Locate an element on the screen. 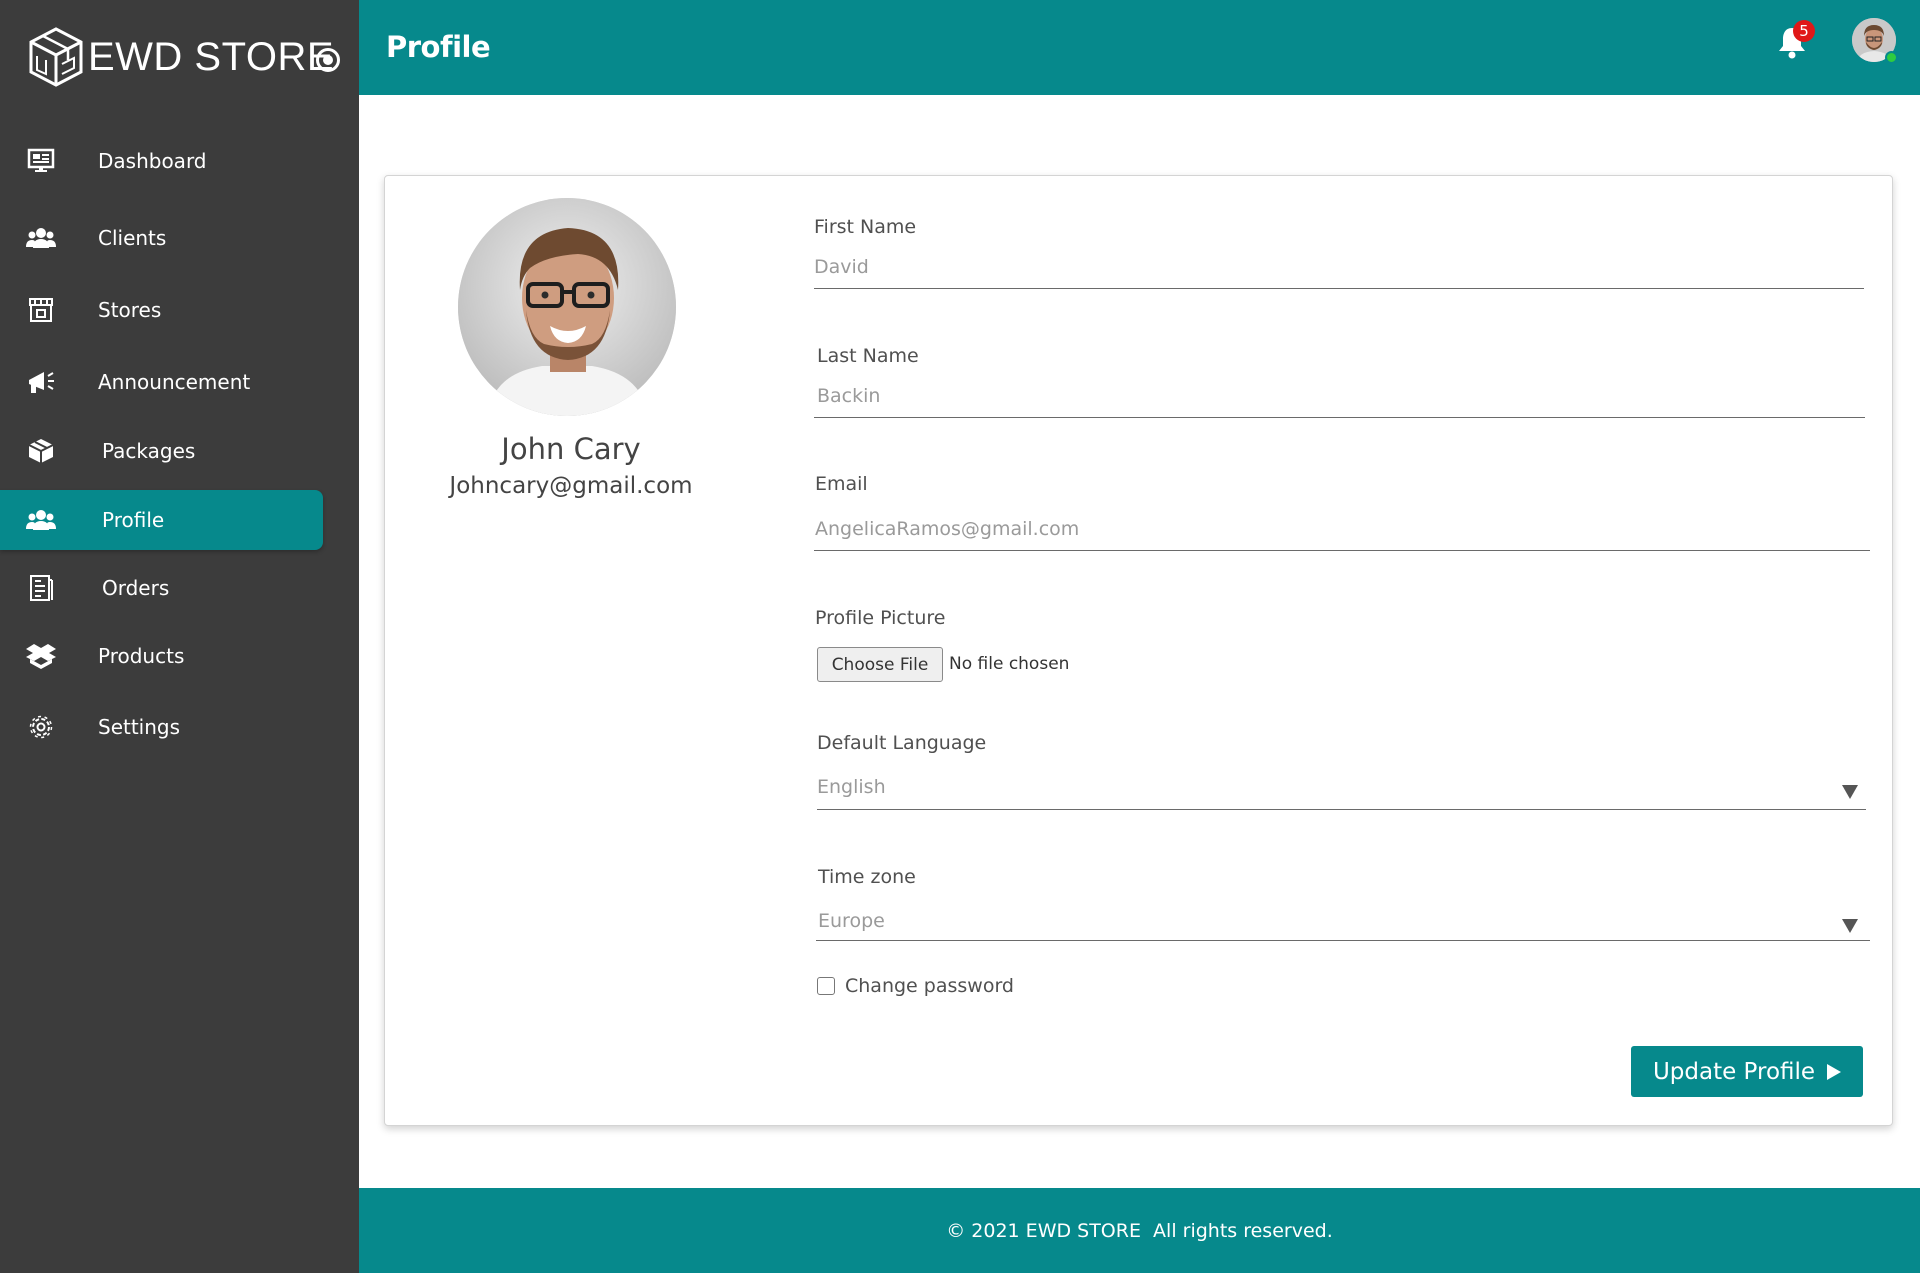 The image size is (1920, 1273). timezone-underline is located at coordinates (1343, 940).